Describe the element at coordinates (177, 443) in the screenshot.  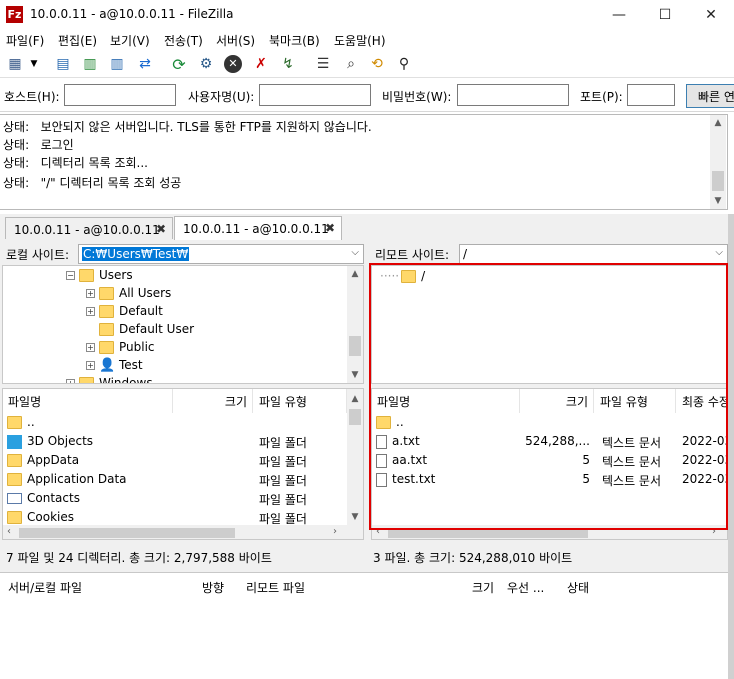
I see `file-row: 3D Objects 파일 폴더` at that location.